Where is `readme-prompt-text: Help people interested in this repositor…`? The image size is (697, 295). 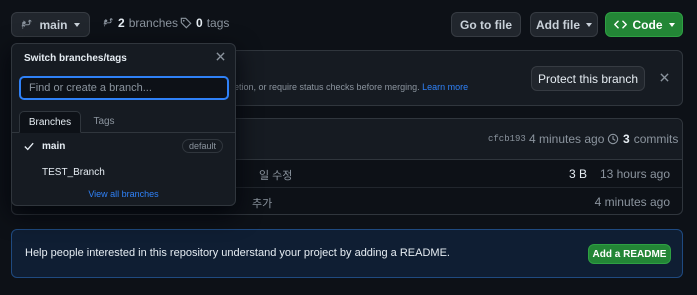
readme-prompt-text: Help people interested in this repositor… is located at coordinates (237, 253).